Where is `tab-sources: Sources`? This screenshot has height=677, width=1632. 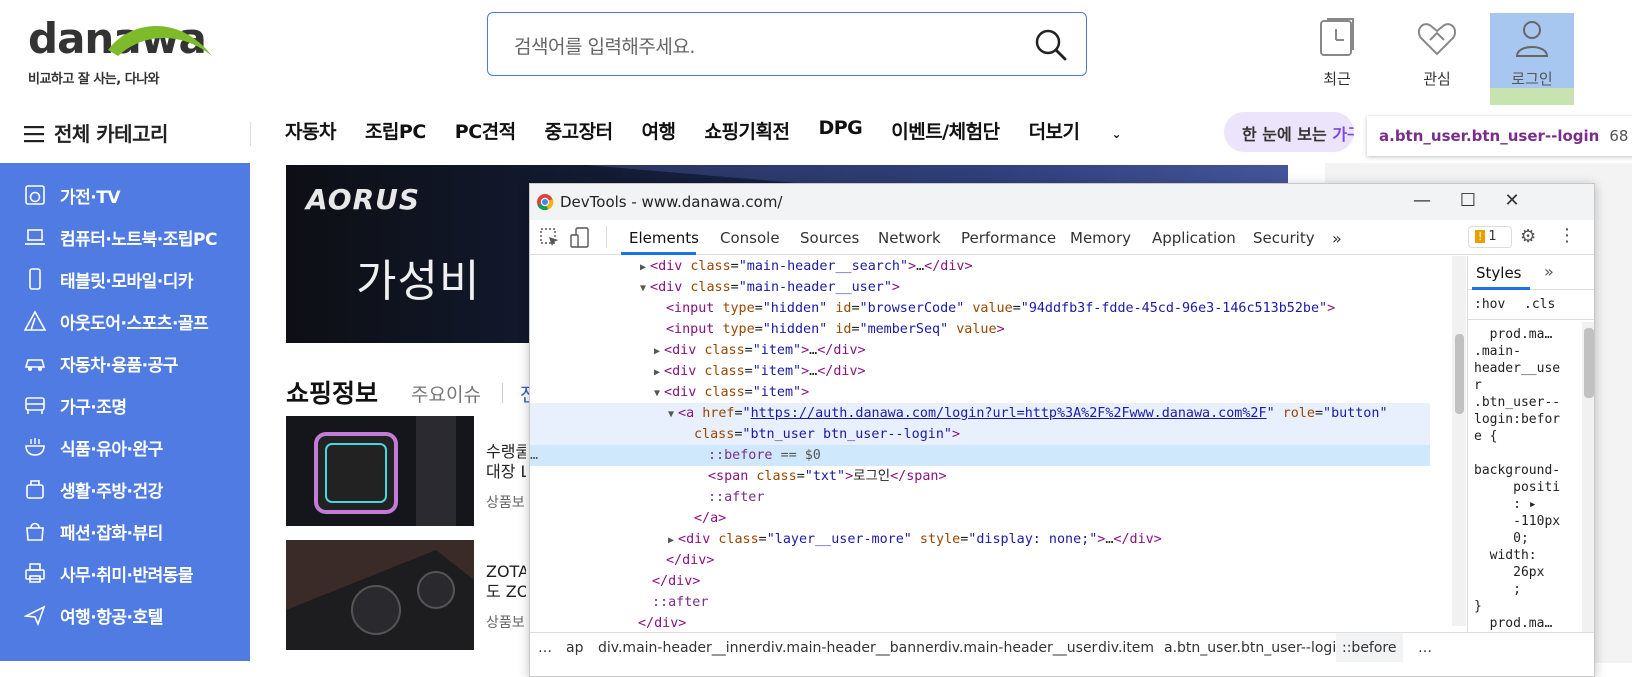
tab-sources: Sources is located at coordinates (829, 238).